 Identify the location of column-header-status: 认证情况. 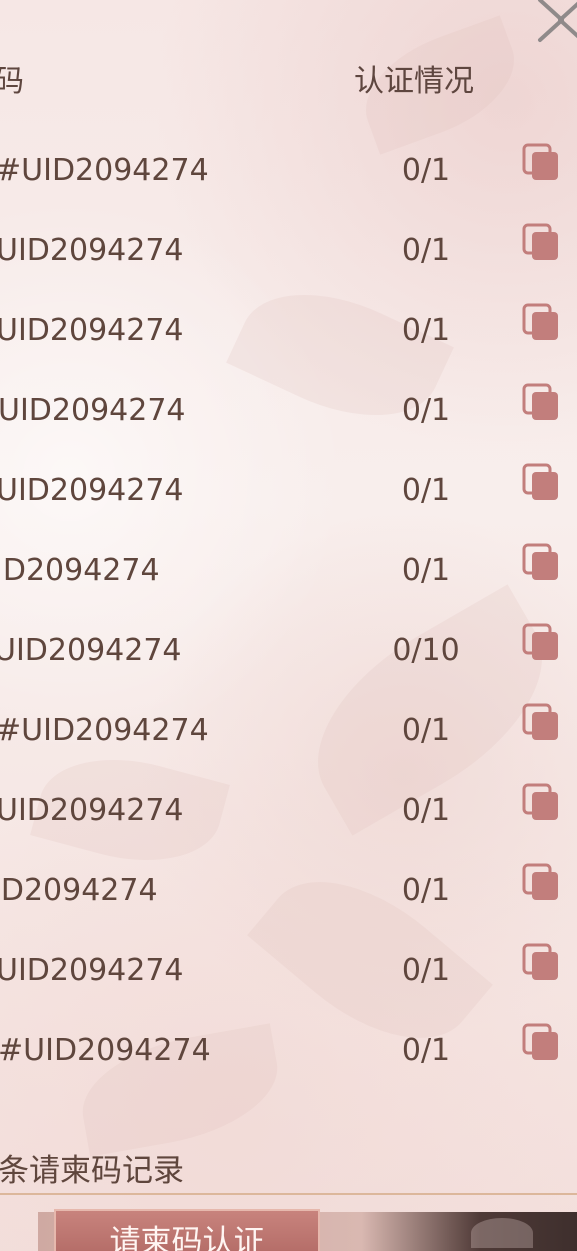
(414, 81).